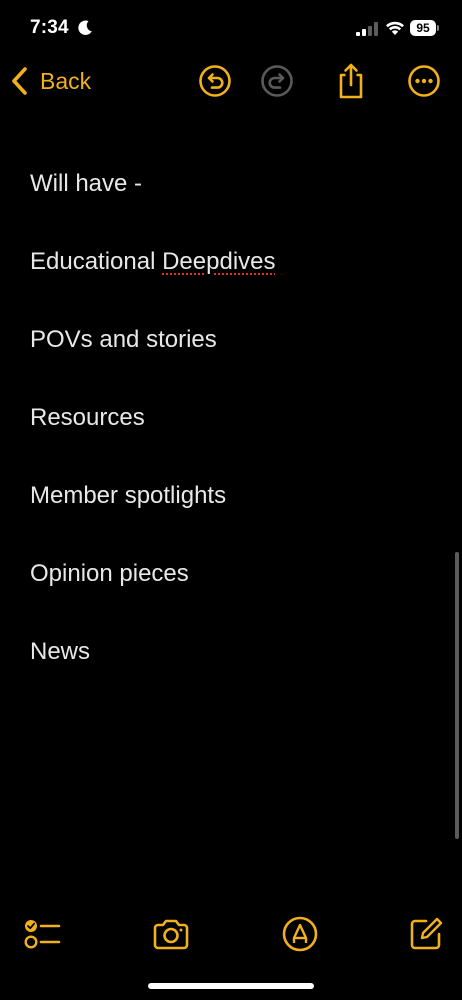  Describe the element at coordinates (438, 28) in the screenshot. I see `battery-tip` at that location.